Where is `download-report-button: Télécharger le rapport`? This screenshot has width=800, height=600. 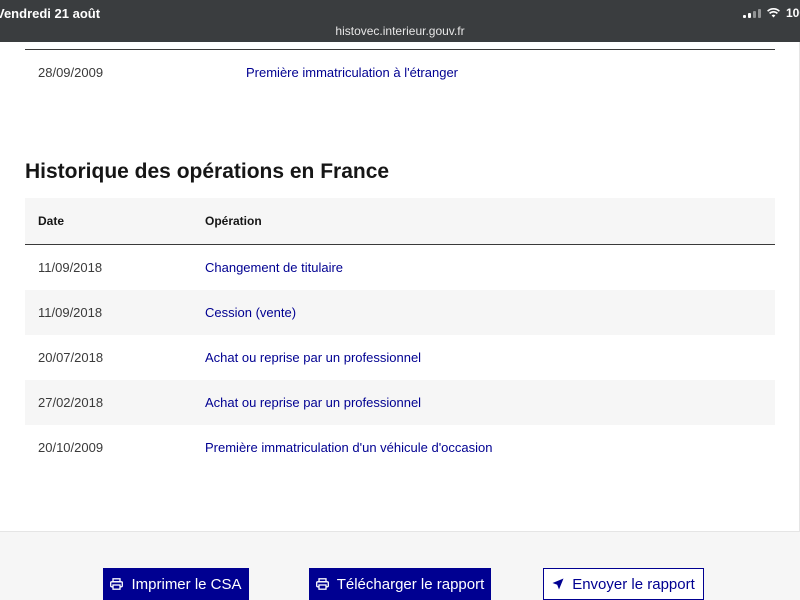
download-report-button: Télécharger le rapport is located at coordinates (400, 584).